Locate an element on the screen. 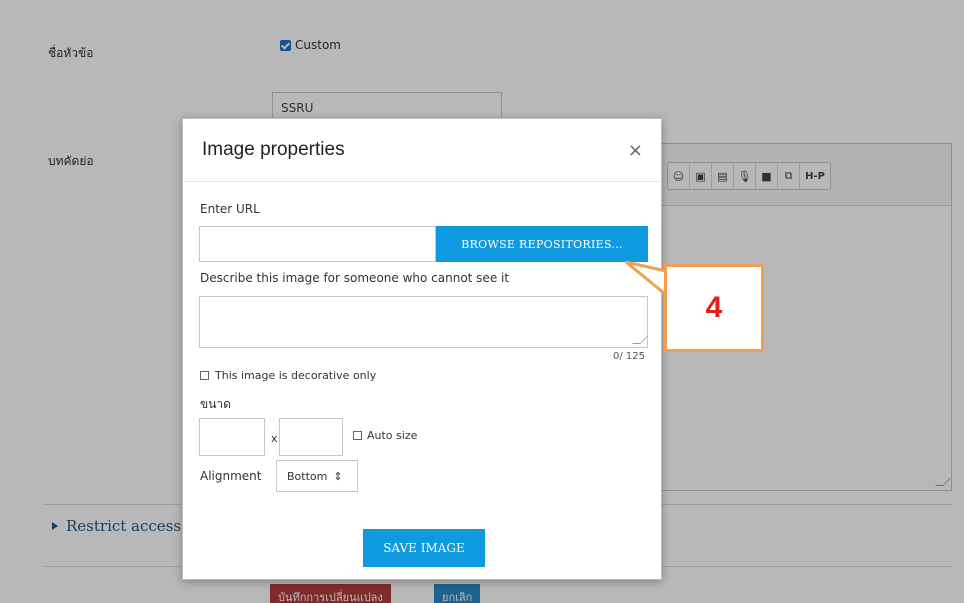 The width and height of the screenshot is (964, 603). alignment-label: Alignment is located at coordinates (231, 476).